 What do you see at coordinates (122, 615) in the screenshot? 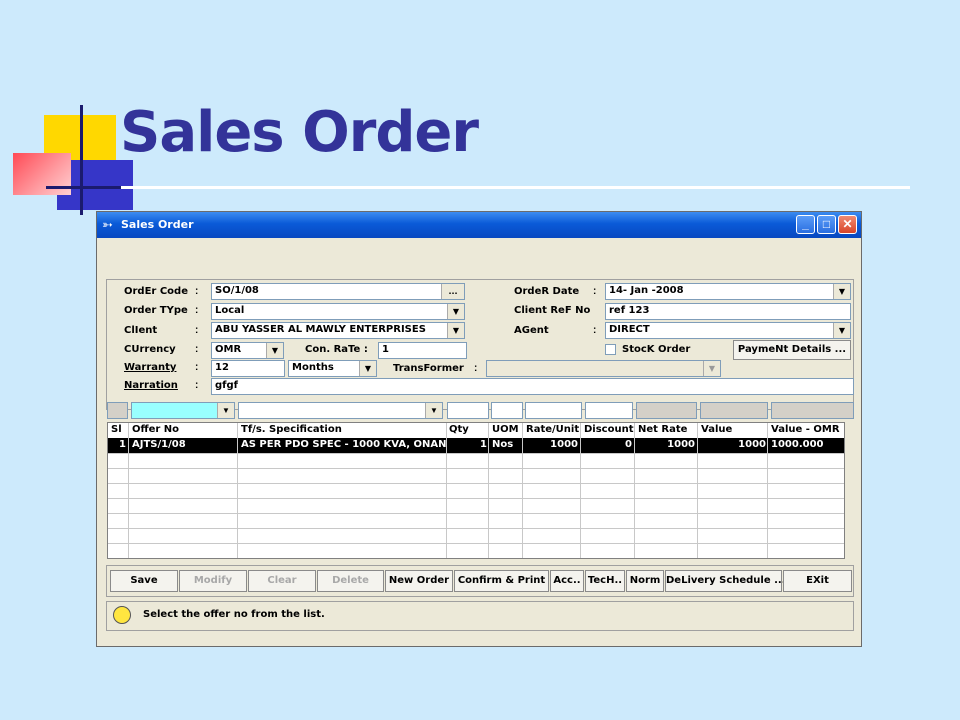
I see `lightbulb-icon` at bounding box center [122, 615].